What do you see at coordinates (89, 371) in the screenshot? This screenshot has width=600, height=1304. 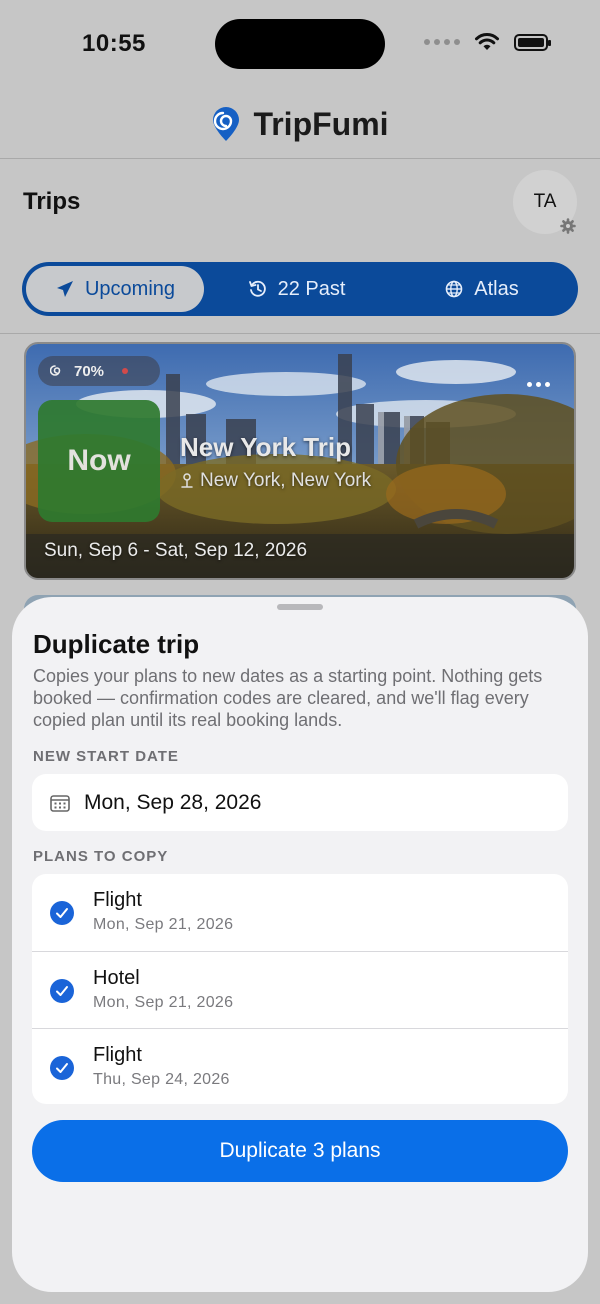 I see `progress-label: 70%` at bounding box center [89, 371].